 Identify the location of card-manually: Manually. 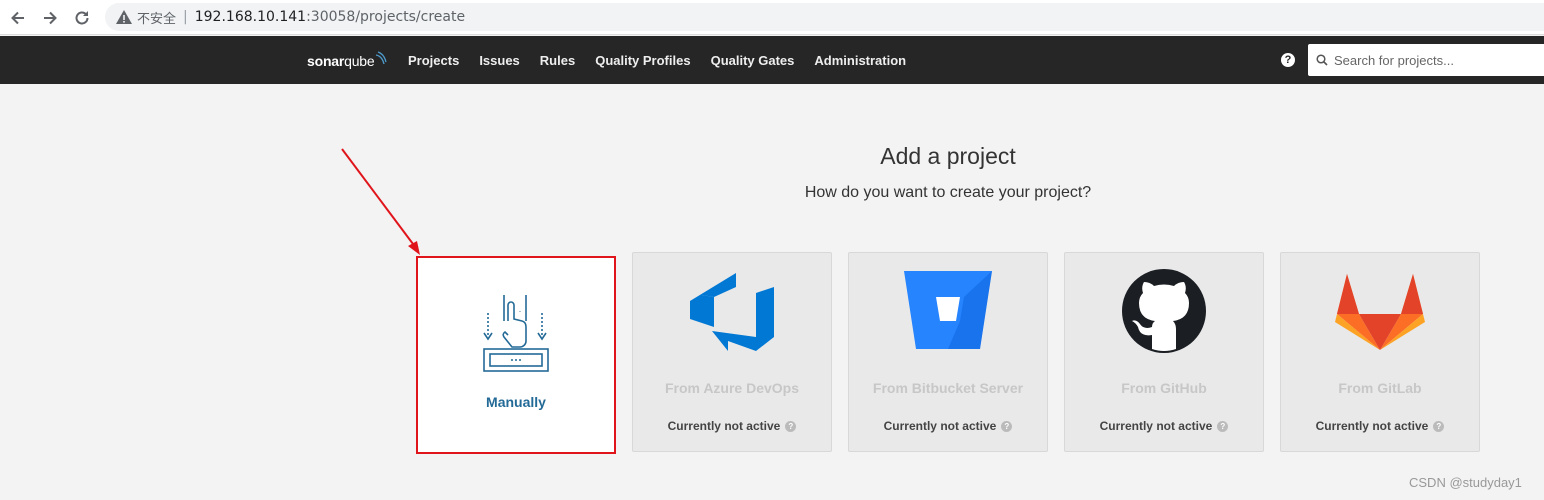
(516, 355).